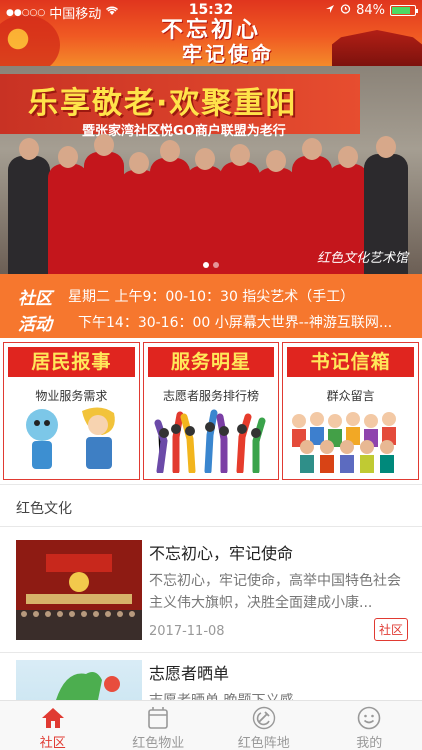 The image size is (422, 750). I want to click on activity-item: 星期二 上午9：00-10：30 指尖艺术（手工）, so click(211, 296).